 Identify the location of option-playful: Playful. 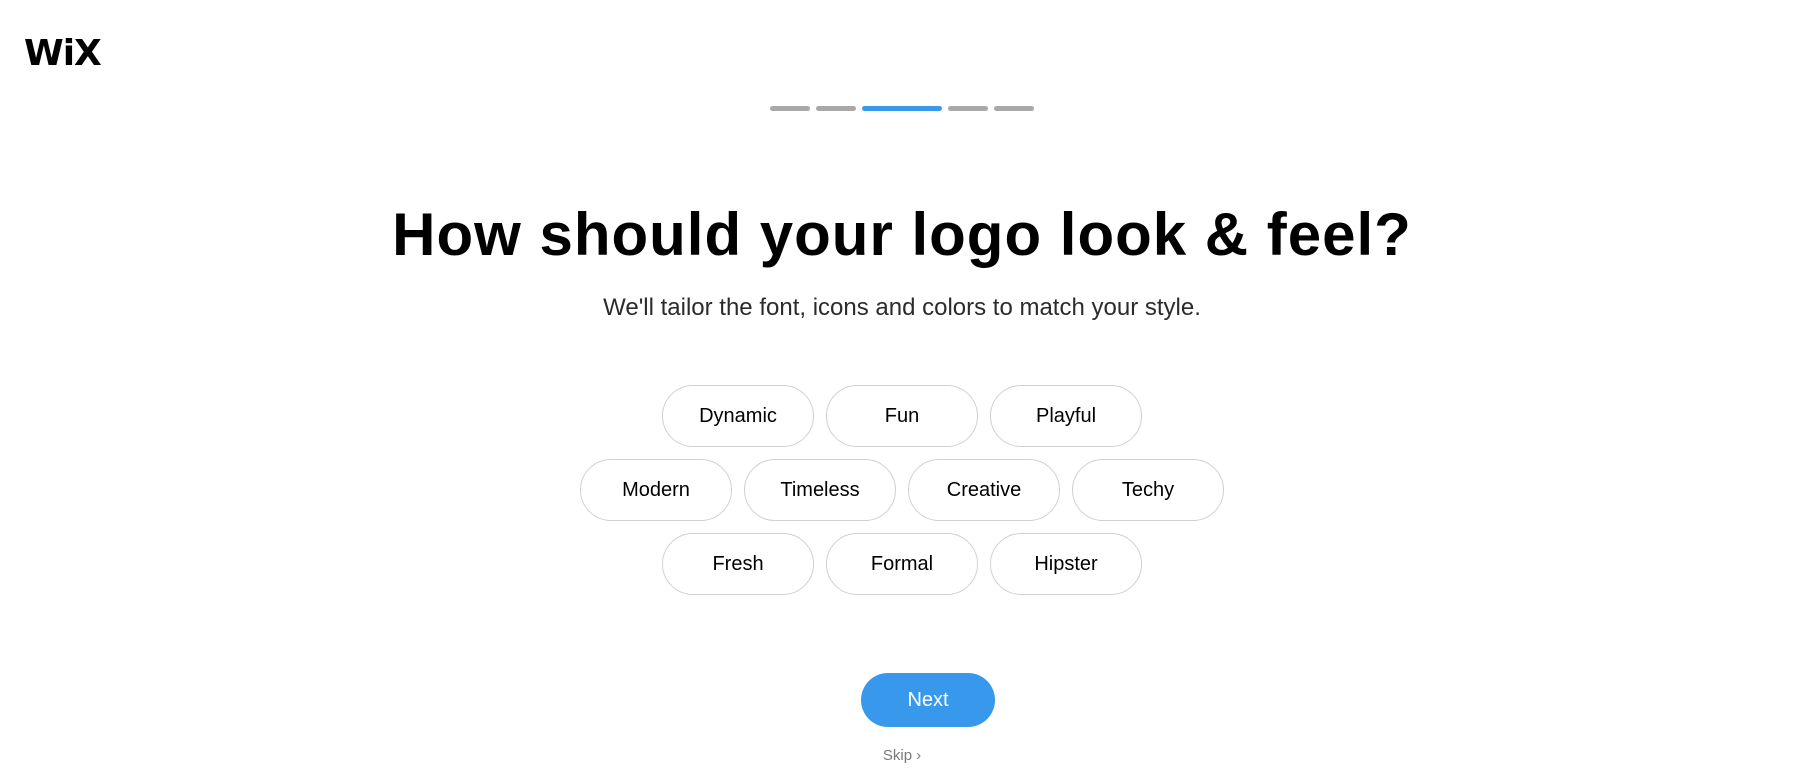
(1066, 416).